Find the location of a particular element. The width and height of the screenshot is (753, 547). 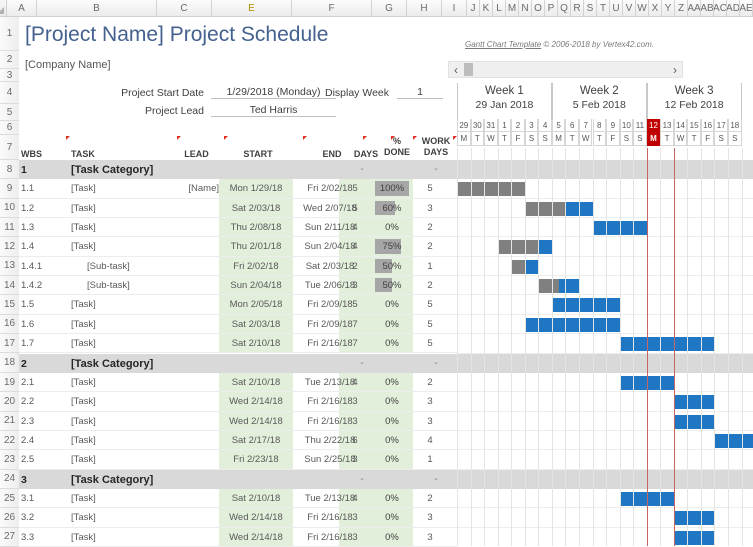

row-header-22: 22 is located at coordinates (9, 440).